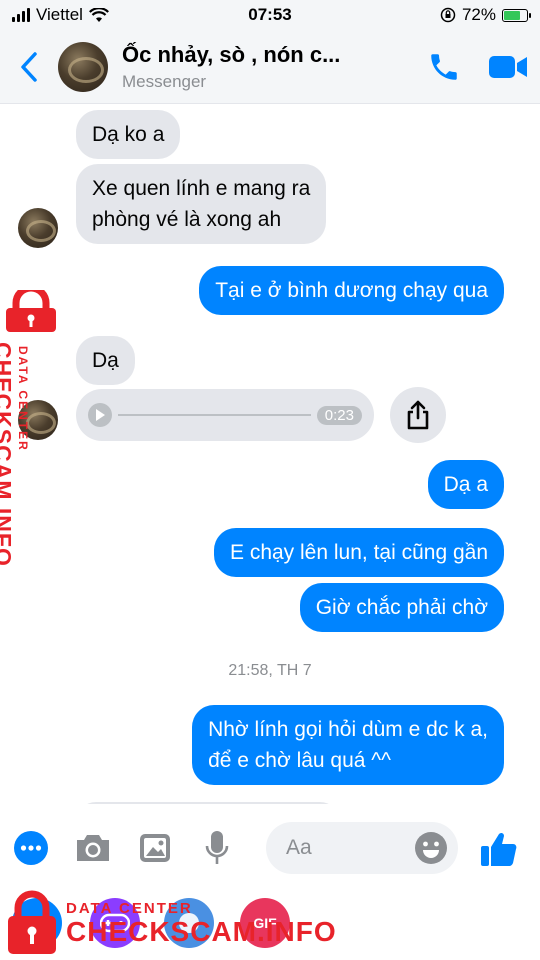 The image size is (540, 960). What do you see at coordinates (512, 15) in the screenshot?
I see `battery-level` at bounding box center [512, 15].